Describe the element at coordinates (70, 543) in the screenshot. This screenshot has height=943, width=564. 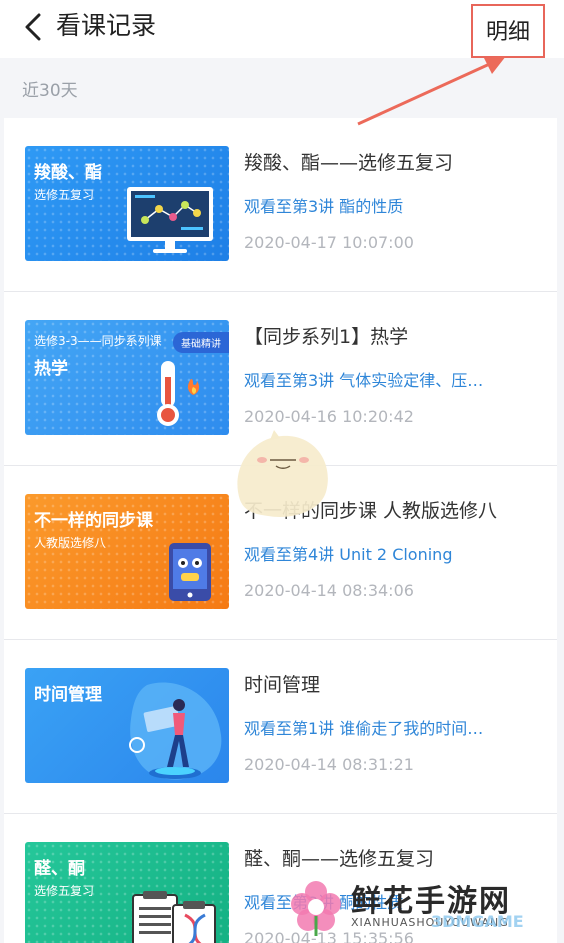
I see `thumb-subtitle: 人教版选修八` at that location.